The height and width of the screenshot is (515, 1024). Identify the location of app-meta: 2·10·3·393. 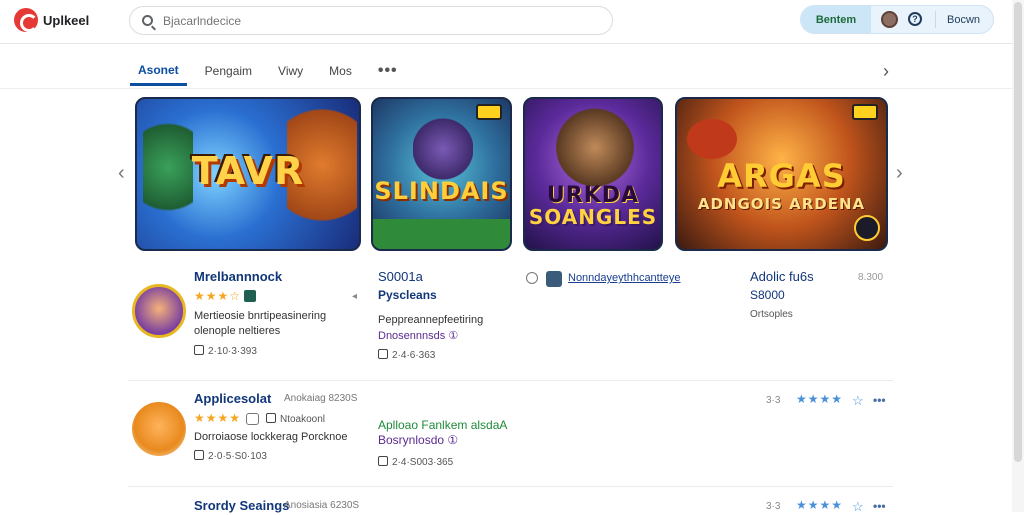
(225, 351).